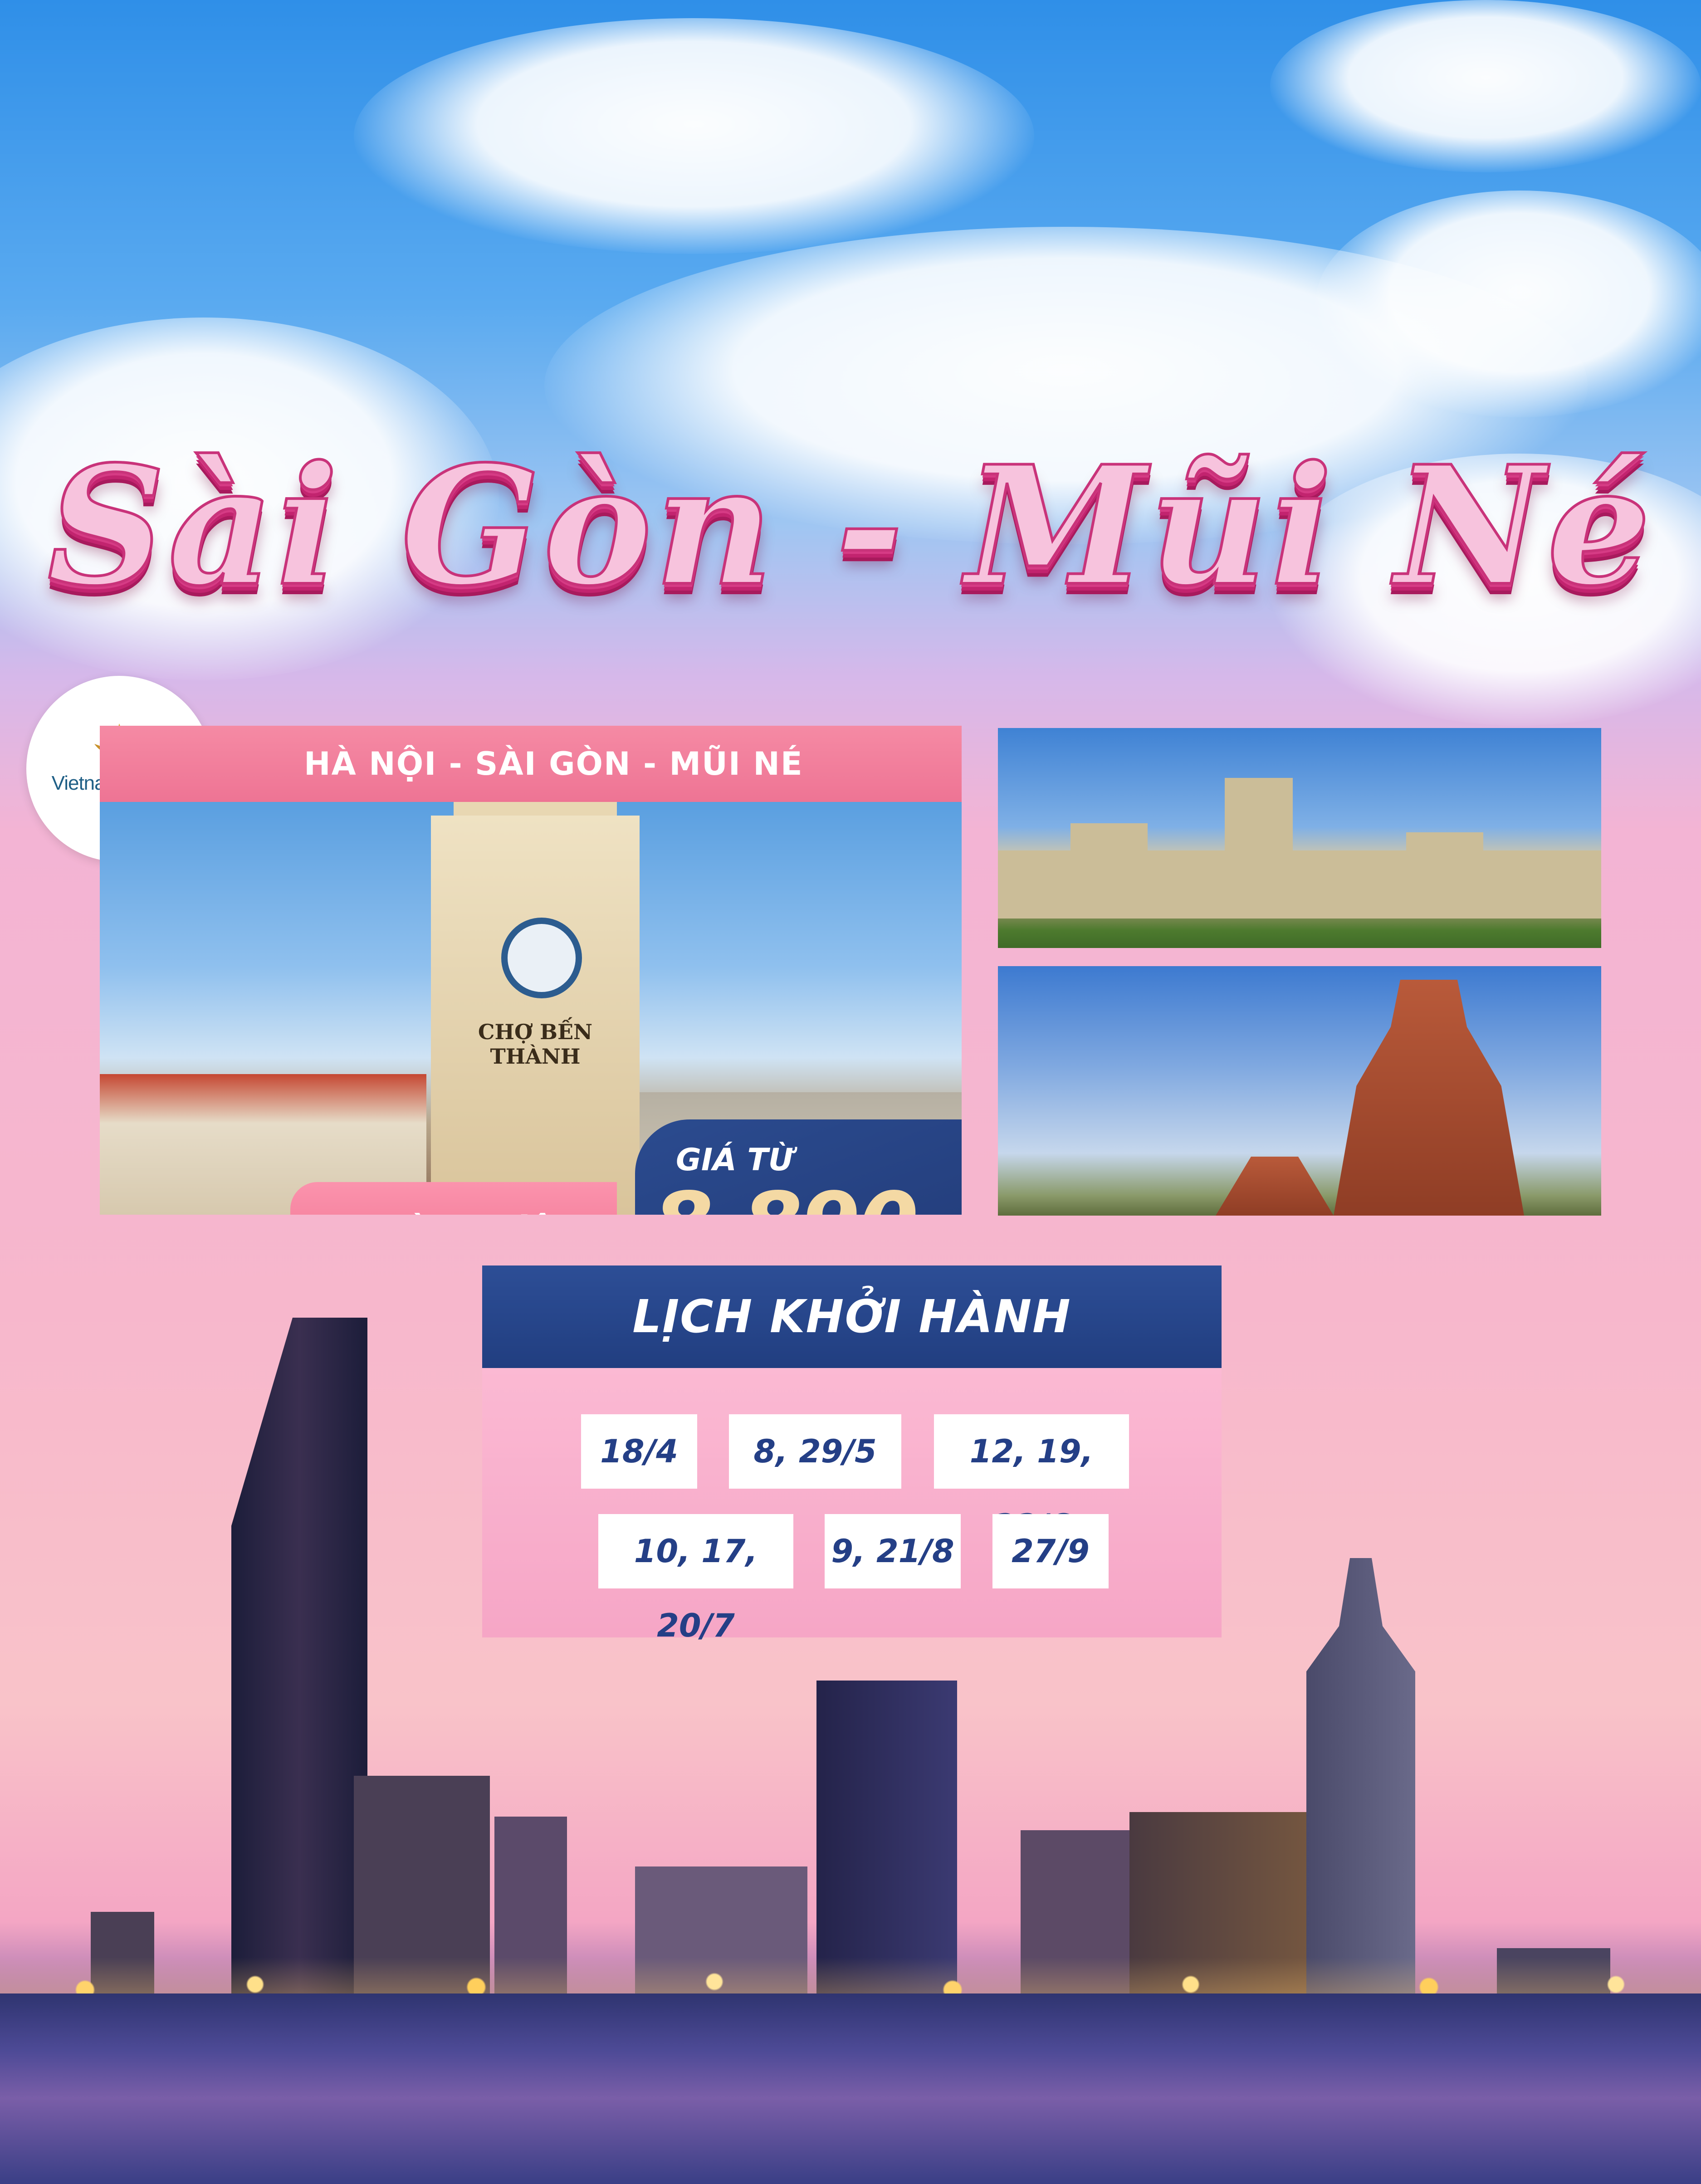 This screenshot has width=1701, height=2184. Describe the element at coordinates (1360, 1785) in the screenshot. I see `vietcombank-tower` at that location.